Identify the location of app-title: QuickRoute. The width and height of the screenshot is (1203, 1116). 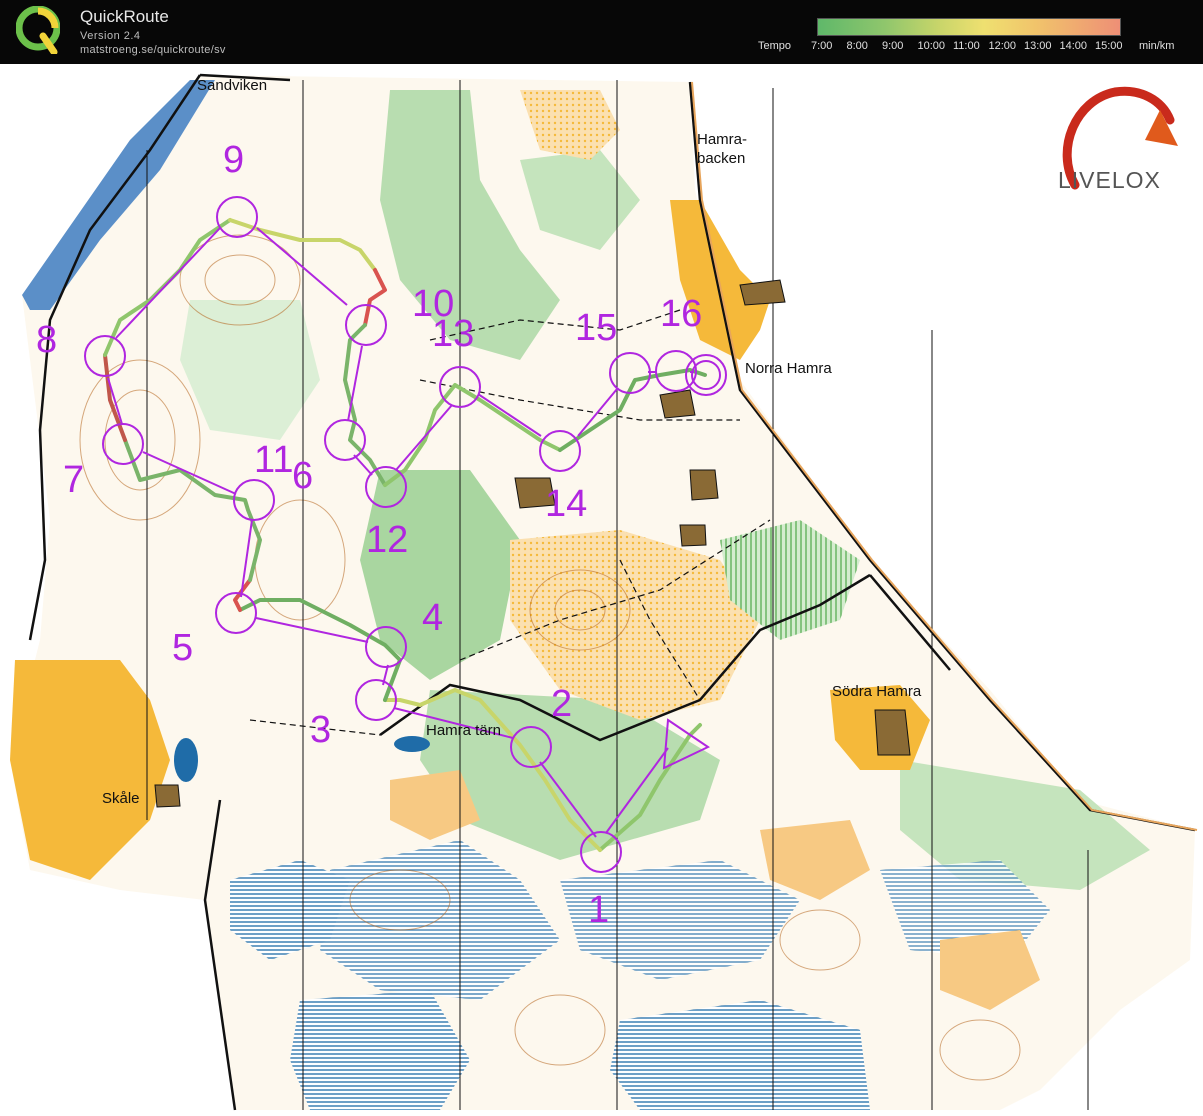
(124, 16).